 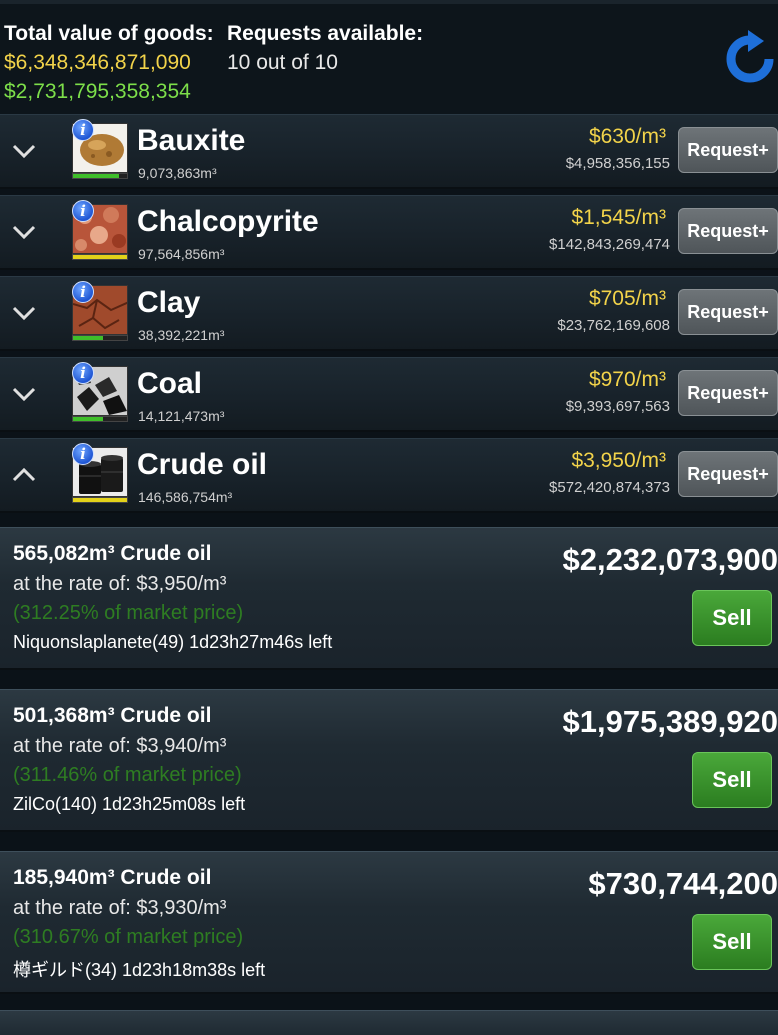 What do you see at coordinates (129, 804) in the screenshot?
I see `offer-seller: ZilCo(140) 1d23h25m08s left` at bounding box center [129, 804].